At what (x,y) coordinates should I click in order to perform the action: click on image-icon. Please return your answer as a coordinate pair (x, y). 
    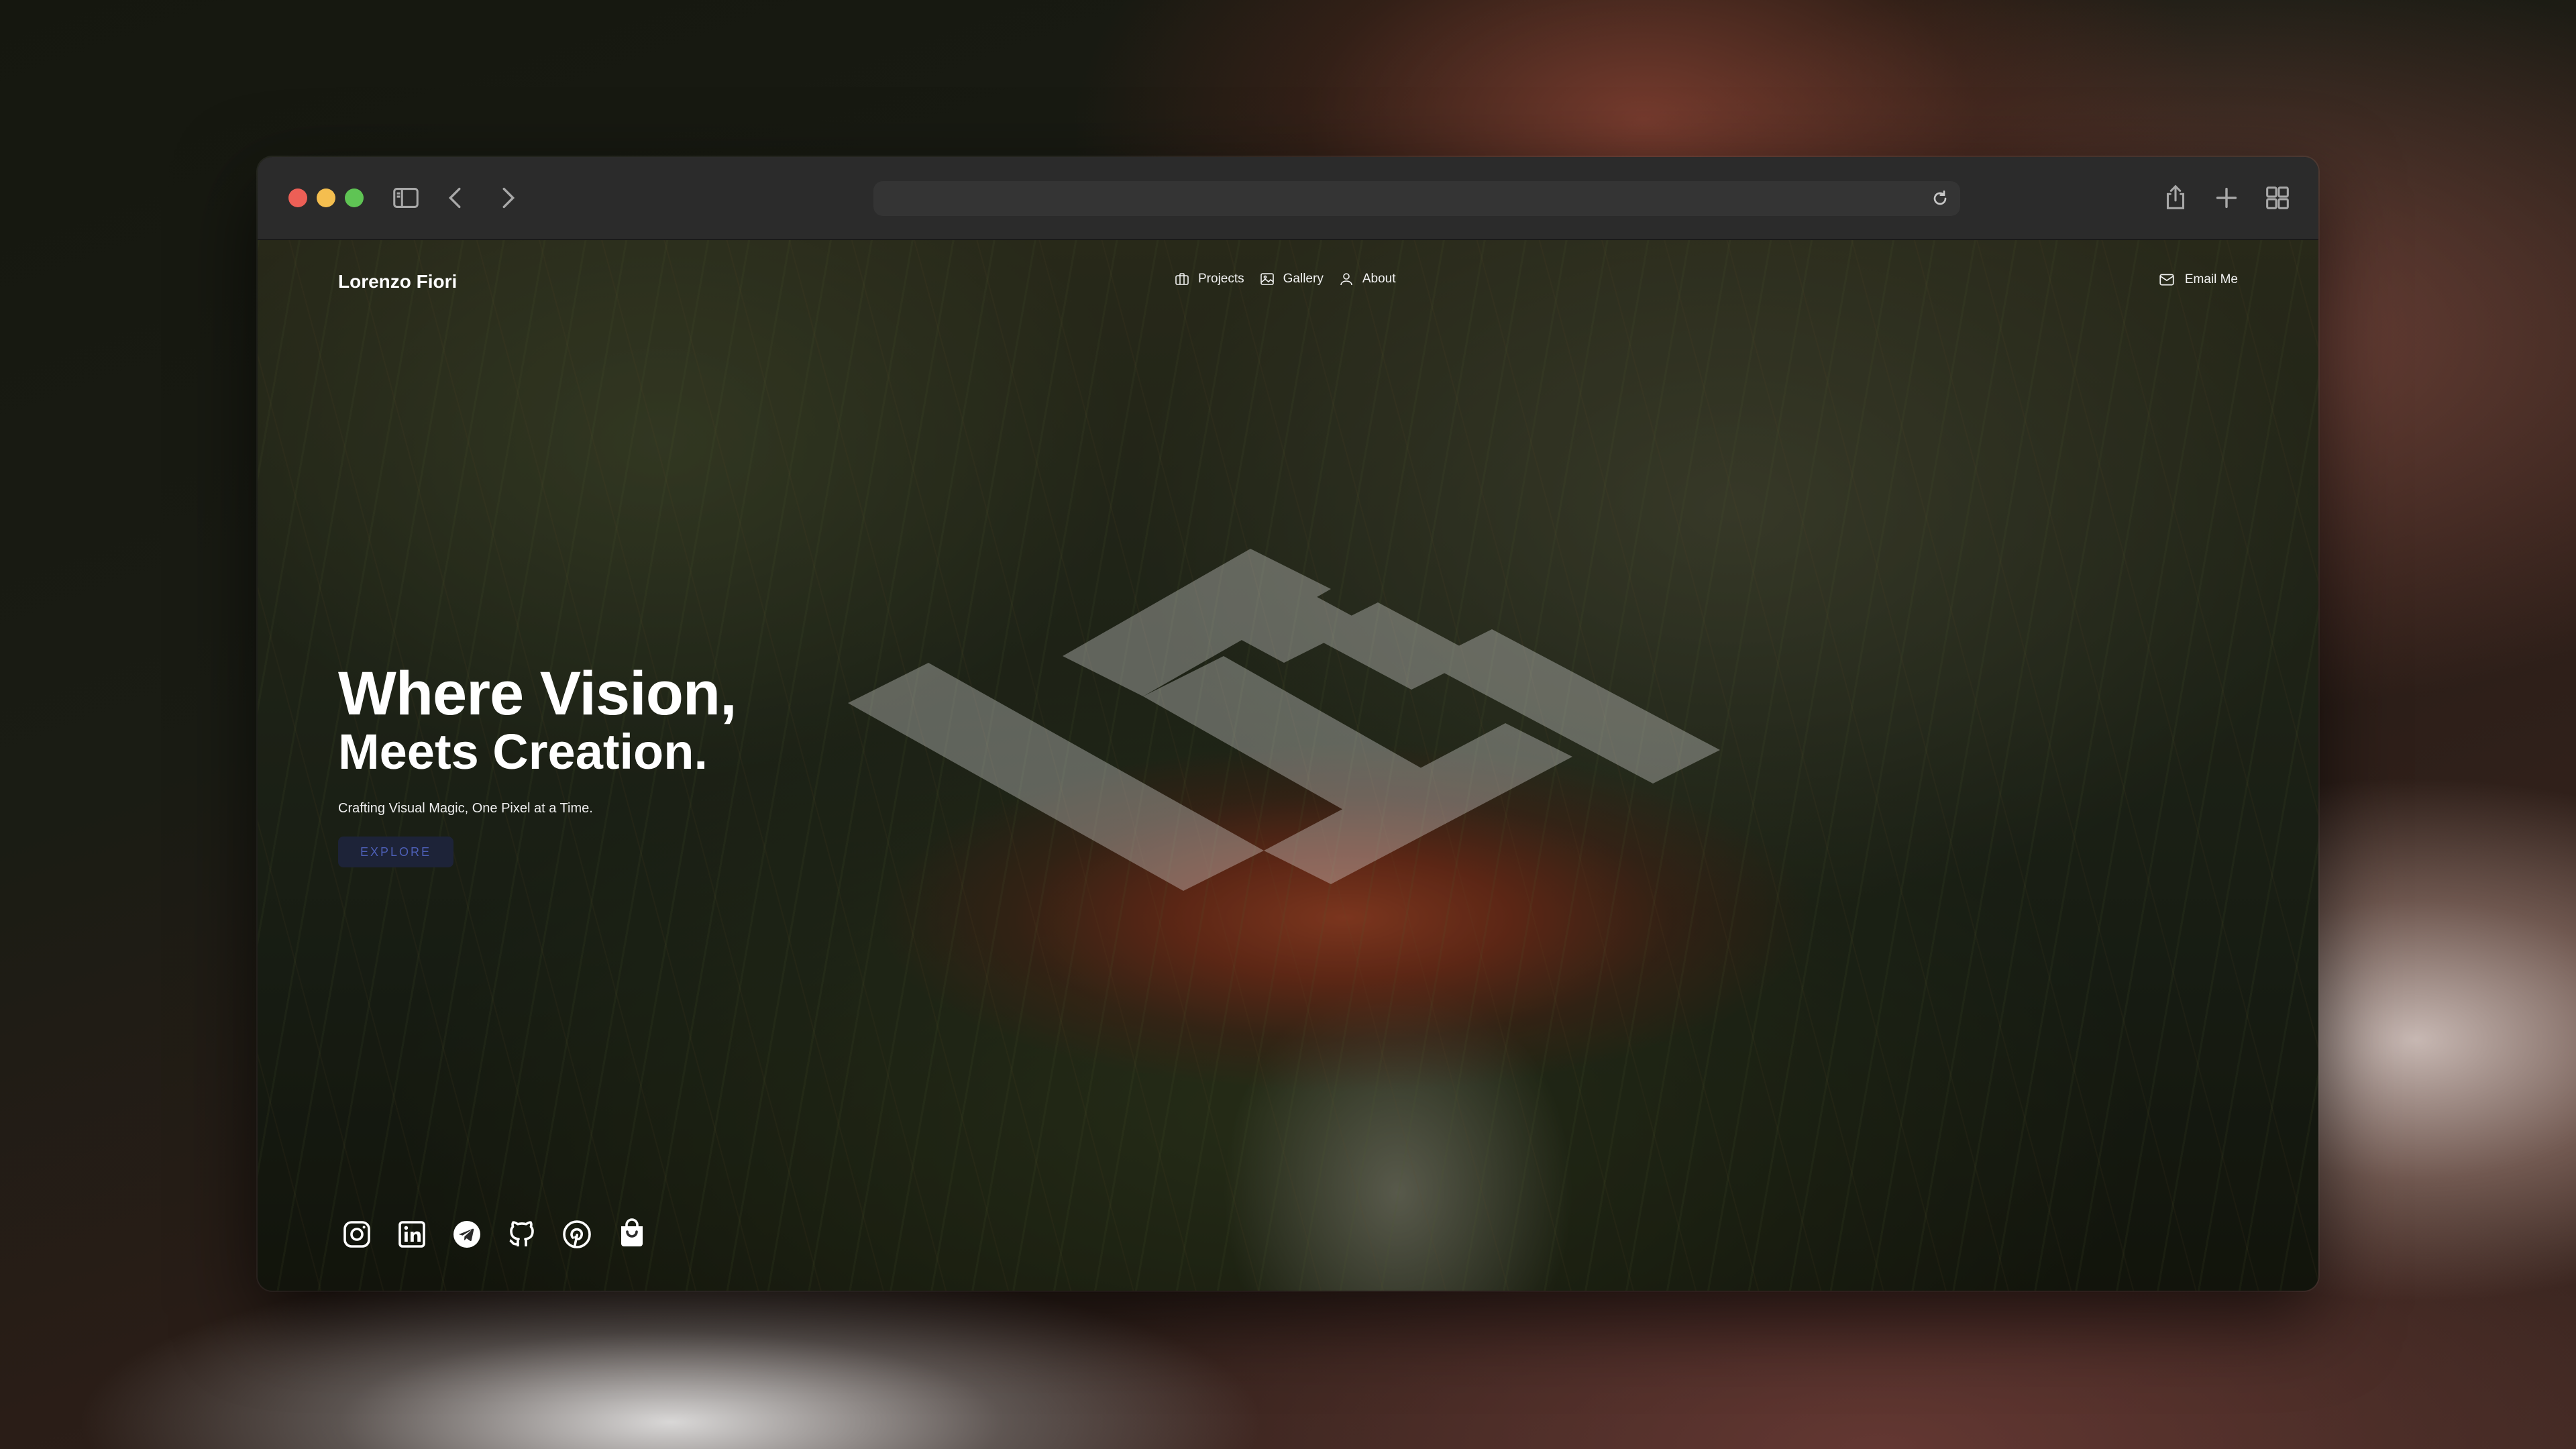
    Looking at the image, I should click on (1267, 279).